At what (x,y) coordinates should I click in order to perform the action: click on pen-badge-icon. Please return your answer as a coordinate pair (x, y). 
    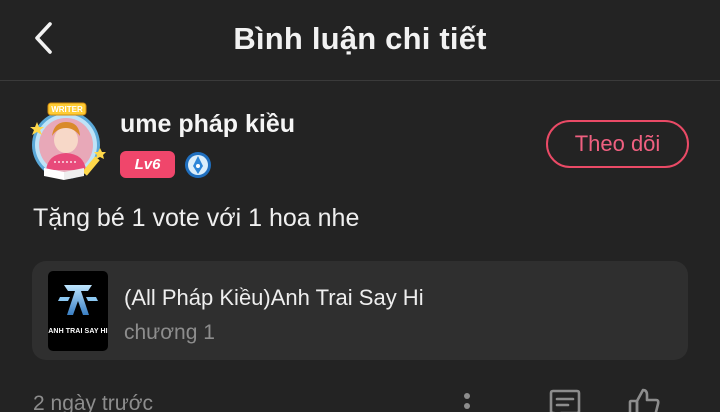
    Looking at the image, I should click on (198, 165).